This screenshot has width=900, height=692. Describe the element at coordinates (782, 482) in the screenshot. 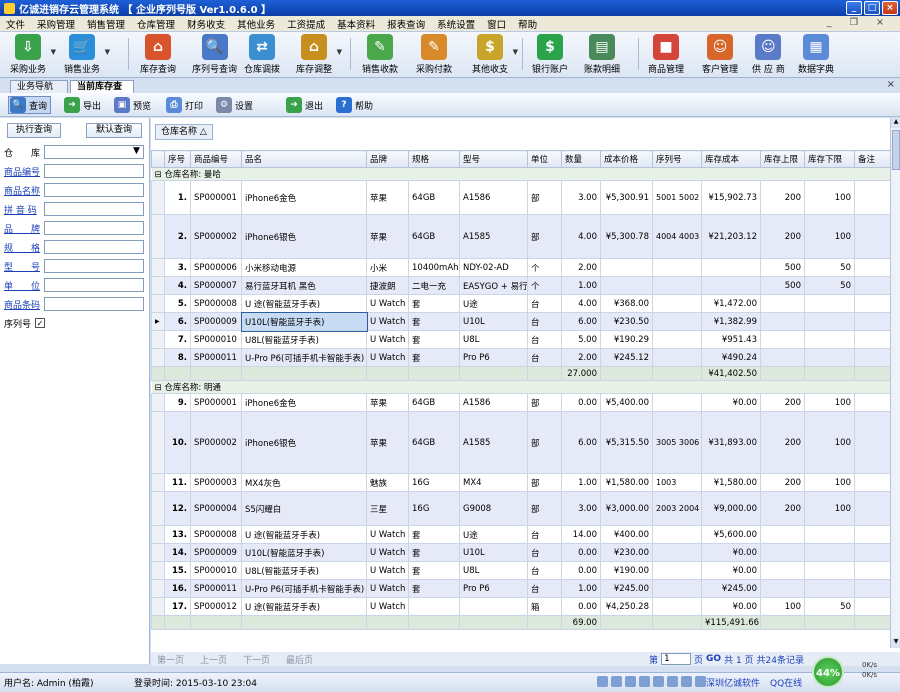

I see `cell-max: 200` at that location.